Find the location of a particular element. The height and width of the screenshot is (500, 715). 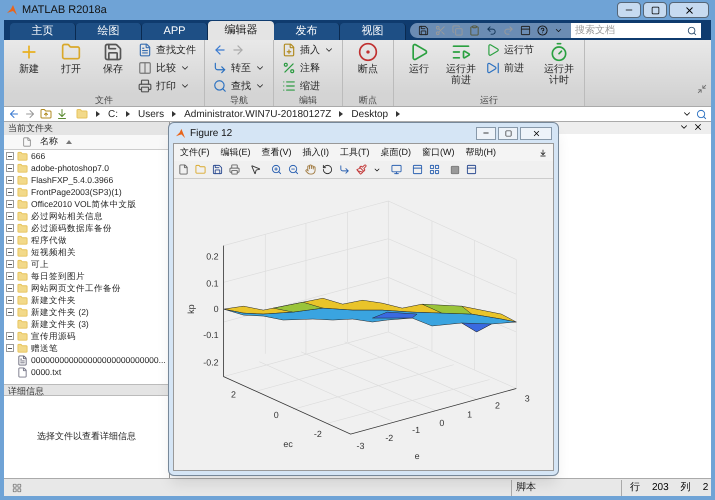

ribbon-button: 运行并前进 is located at coordinates (461, 67).